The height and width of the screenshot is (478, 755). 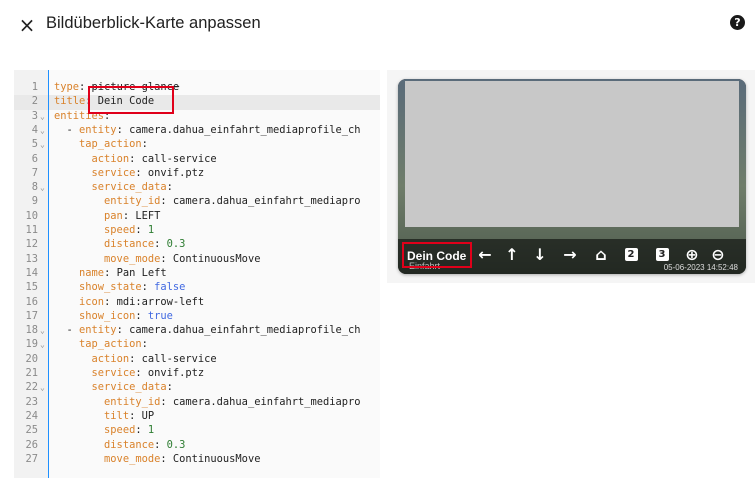 I want to click on code-token: type, so click(x=67, y=87).